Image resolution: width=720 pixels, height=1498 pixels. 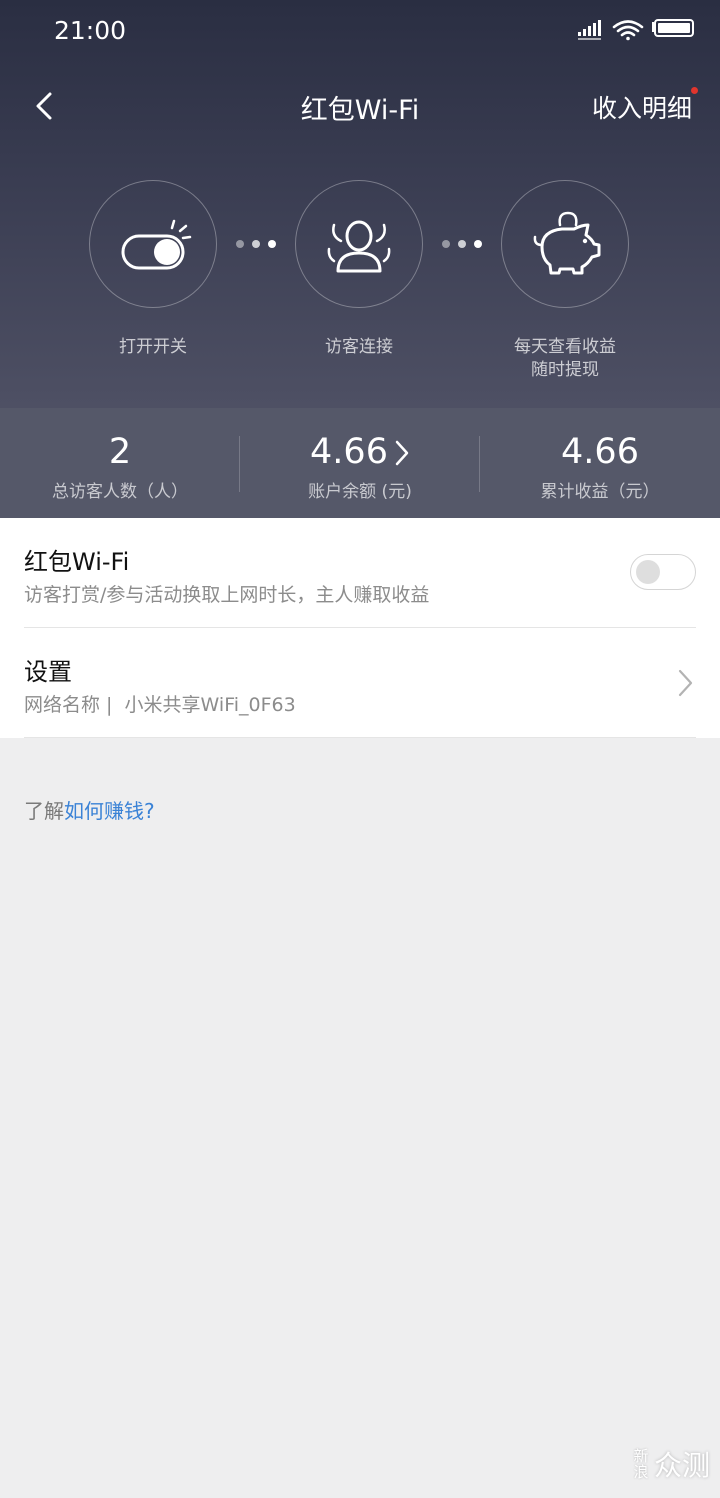 I want to click on status-time: 21:00, so click(x=90, y=30).